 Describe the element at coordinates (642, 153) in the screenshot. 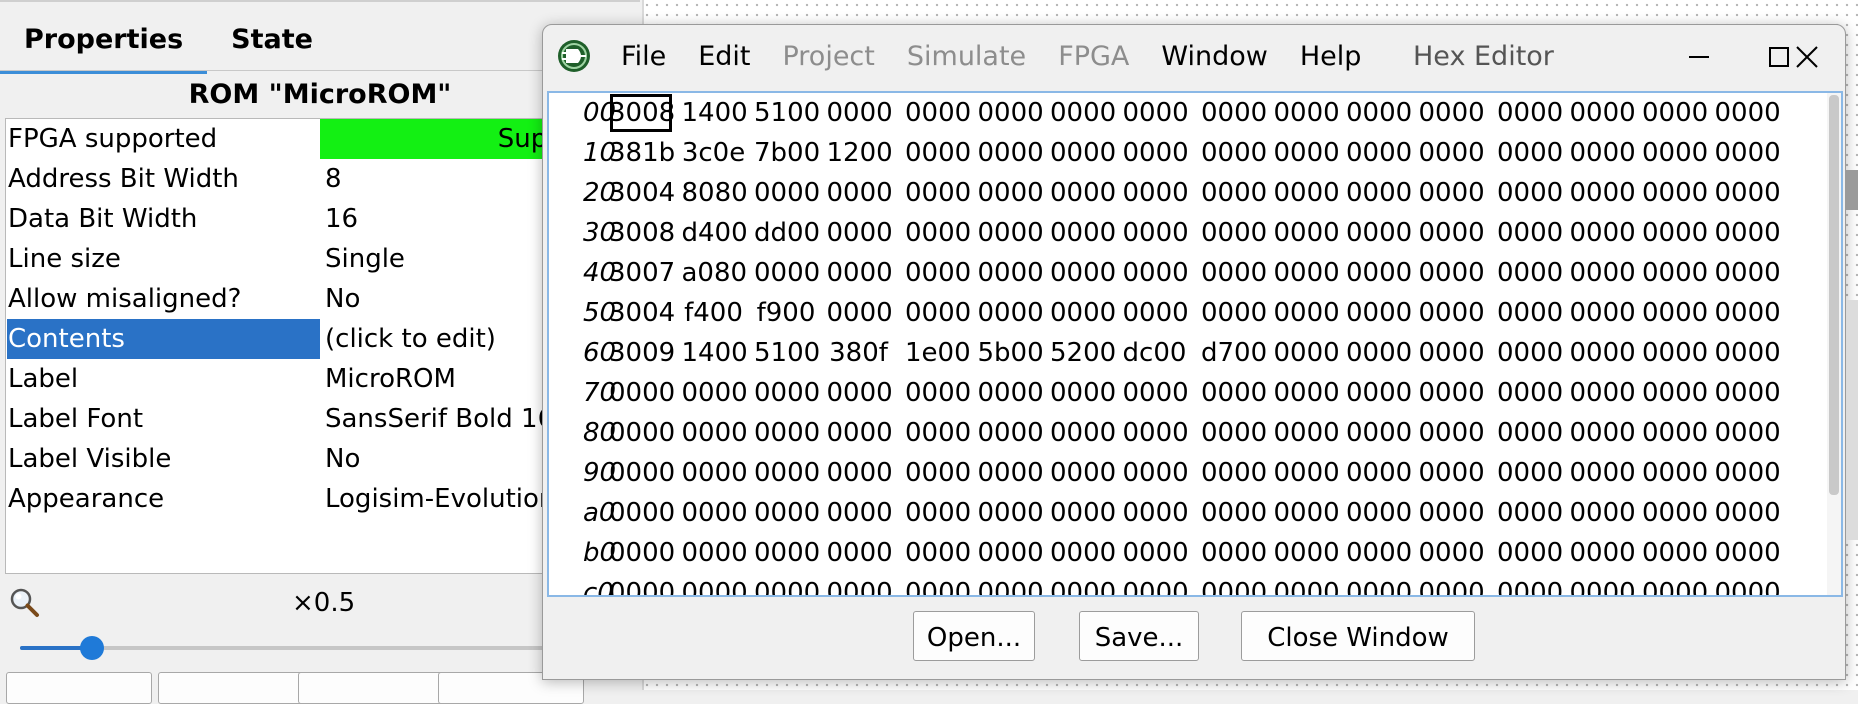

I see `hex-cell: 381b` at that location.